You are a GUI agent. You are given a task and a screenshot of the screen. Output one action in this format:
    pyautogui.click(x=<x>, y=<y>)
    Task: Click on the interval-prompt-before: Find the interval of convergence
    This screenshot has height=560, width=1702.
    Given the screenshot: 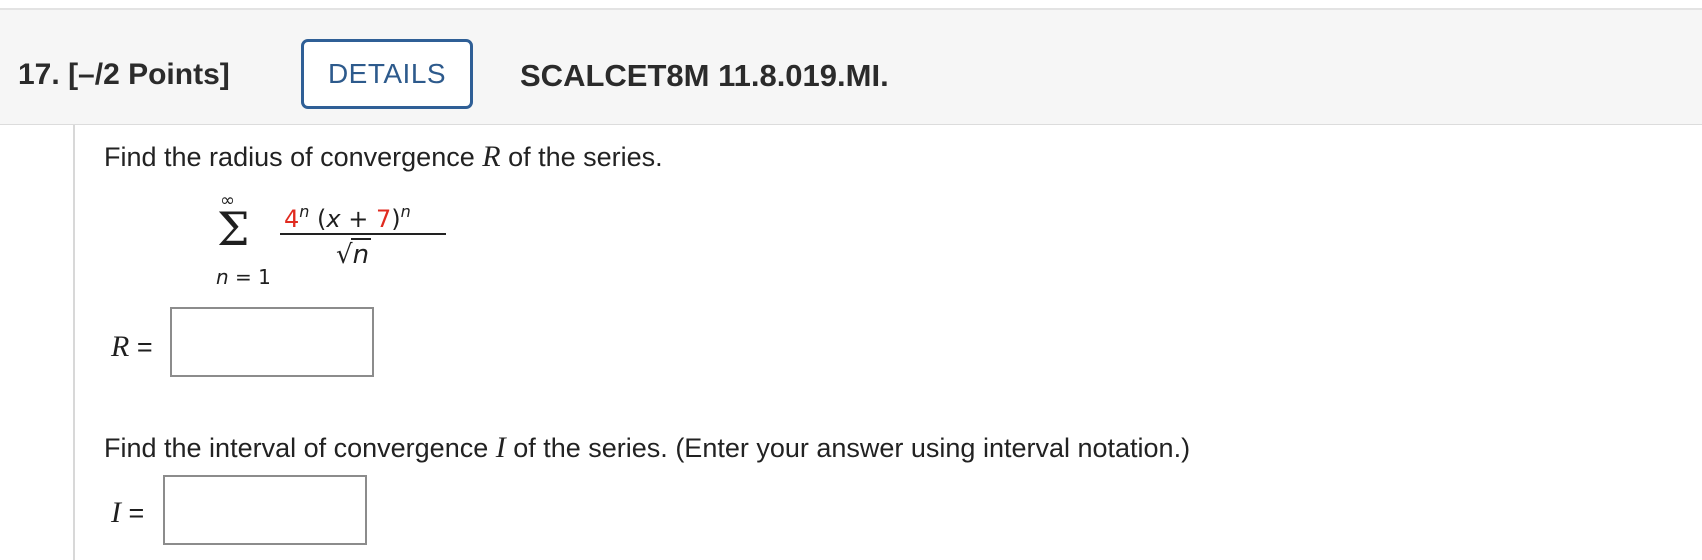 What is the action you would take?
    pyautogui.click(x=300, y=448)
    